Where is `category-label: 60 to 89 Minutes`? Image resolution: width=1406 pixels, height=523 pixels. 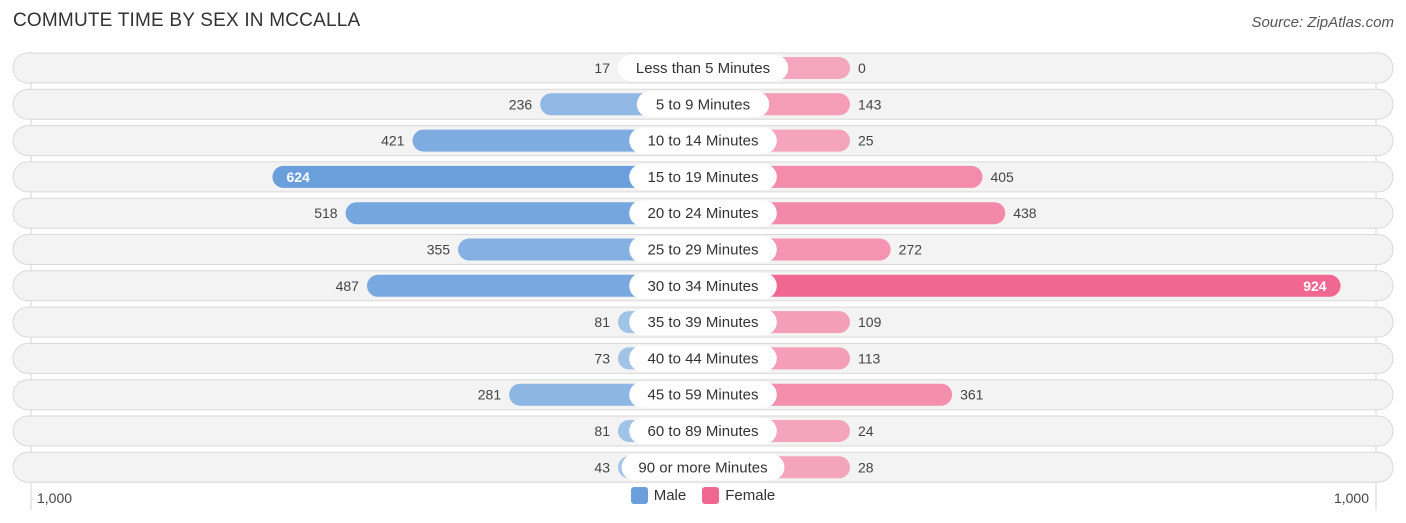
category-label: 60 to 89 Minutes is located at coordinates (703, 431).